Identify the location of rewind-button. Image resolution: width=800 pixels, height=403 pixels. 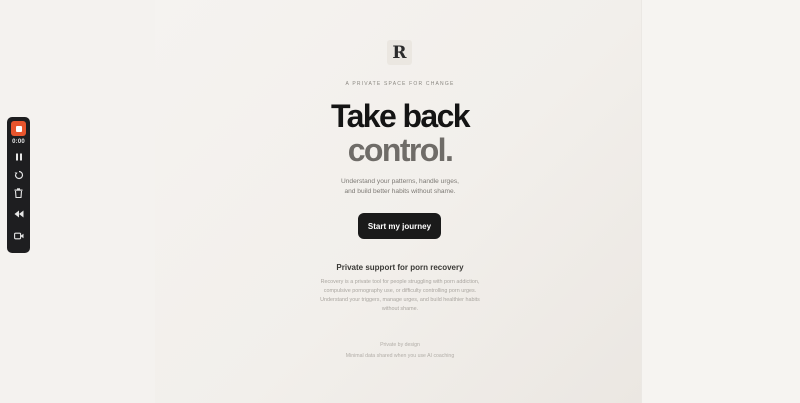
(19, 214).